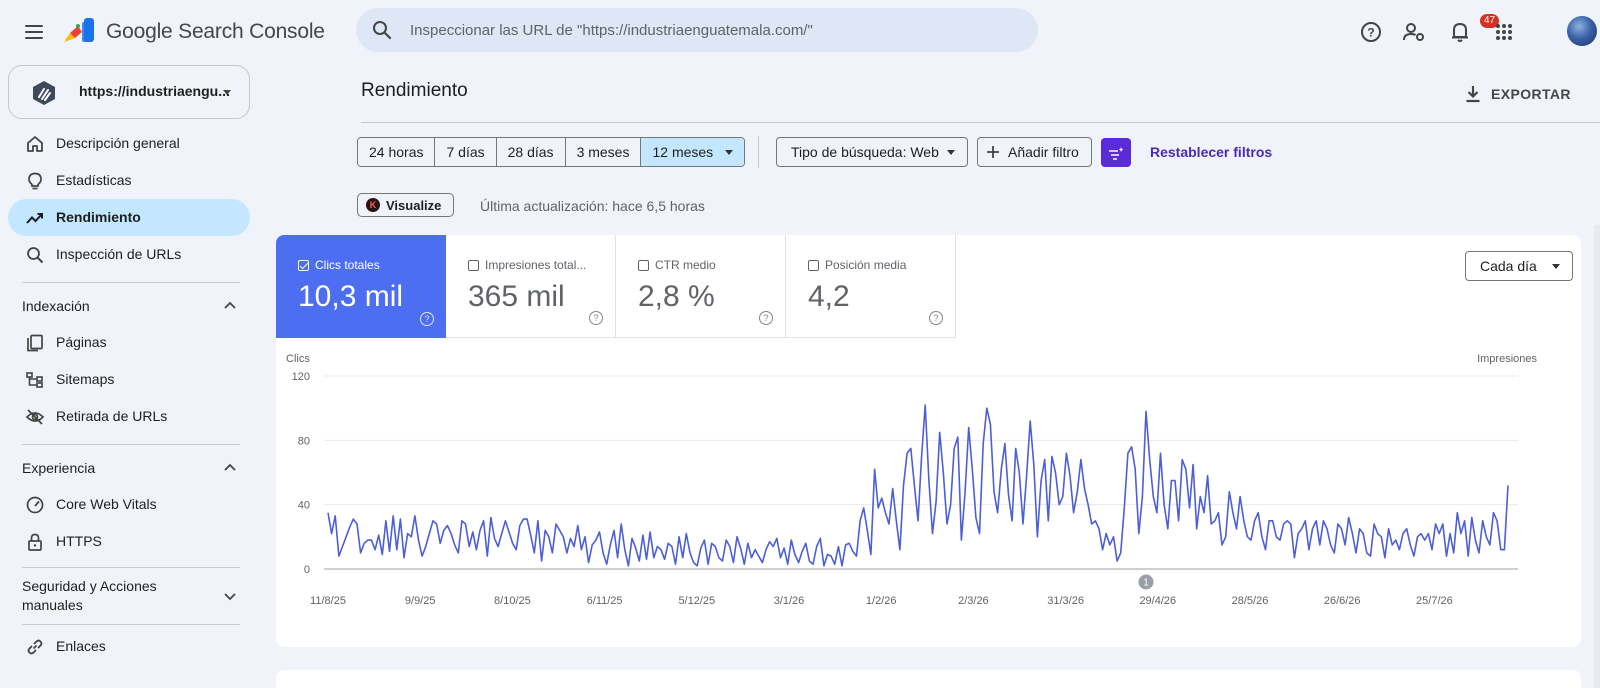 This screenshot has height=688, width=1600. I want to click on lock-icon, so click(35, 542).